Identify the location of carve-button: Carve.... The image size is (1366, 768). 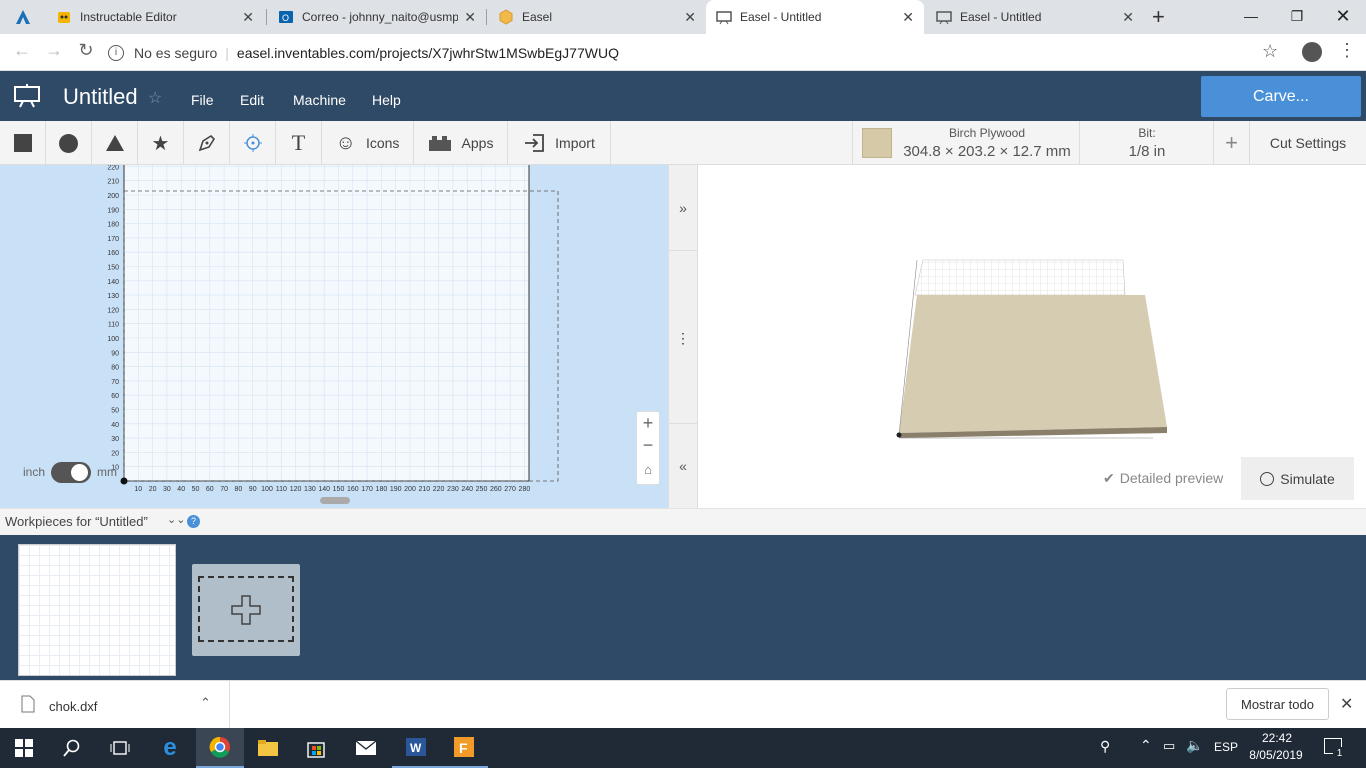
(1281, 96).